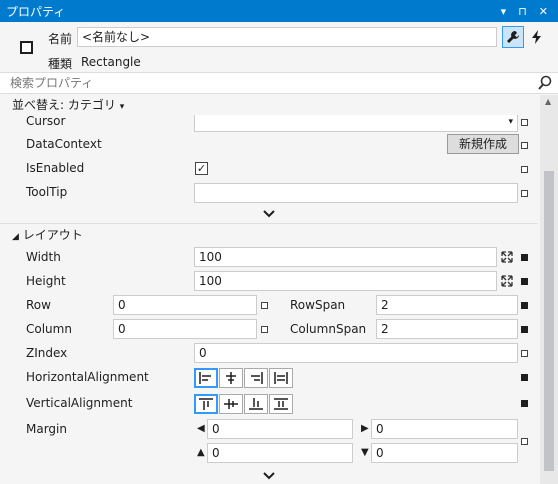 This screenshot has width=558, height=484. What do you see at coordinates (111, 62) in the screenshot?
I see `type-value: Rectangle` at bounding box center [111, 62].